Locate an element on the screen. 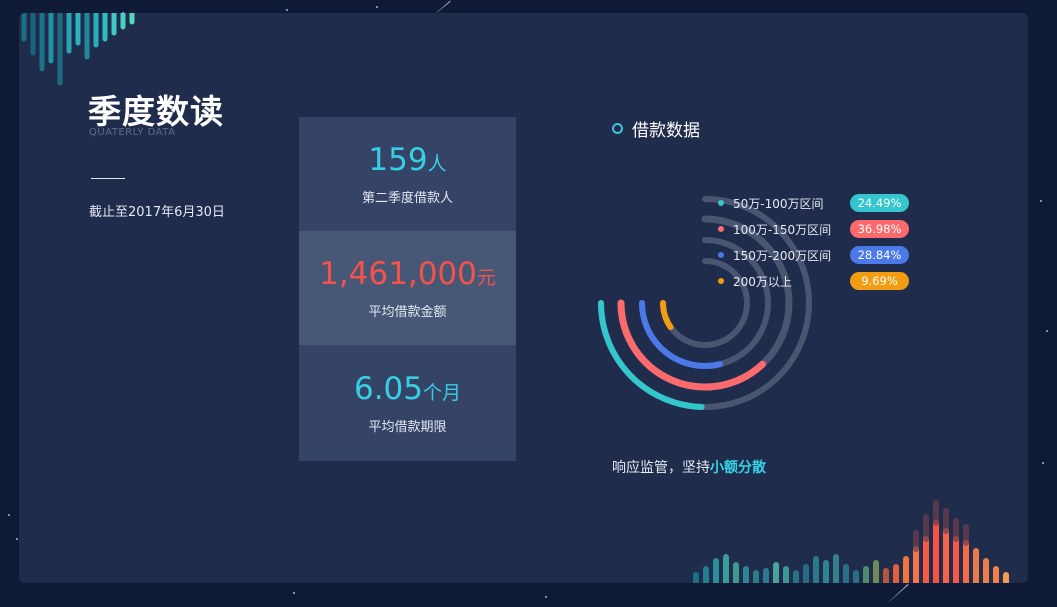  slogan-highlight: 小额分散 is located at coordinates (738, 468).